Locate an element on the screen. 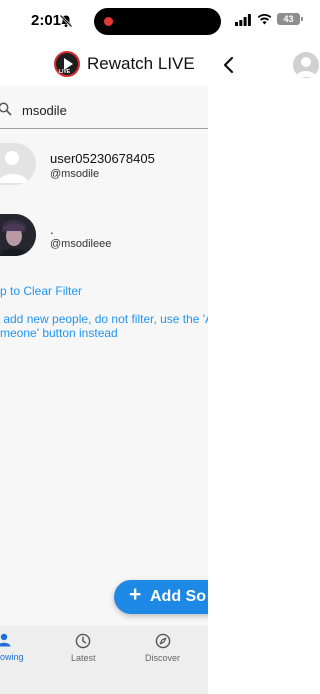  user-handle: @msodileee is located at coordinates (81, 244).